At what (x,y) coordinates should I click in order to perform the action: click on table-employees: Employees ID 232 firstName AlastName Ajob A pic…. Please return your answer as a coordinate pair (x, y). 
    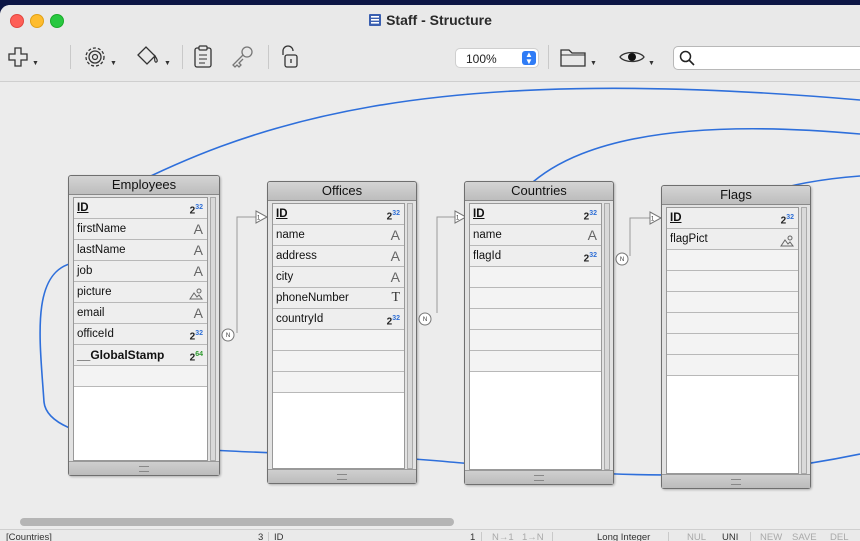
    Looking at the image, I should click on (144, 325).